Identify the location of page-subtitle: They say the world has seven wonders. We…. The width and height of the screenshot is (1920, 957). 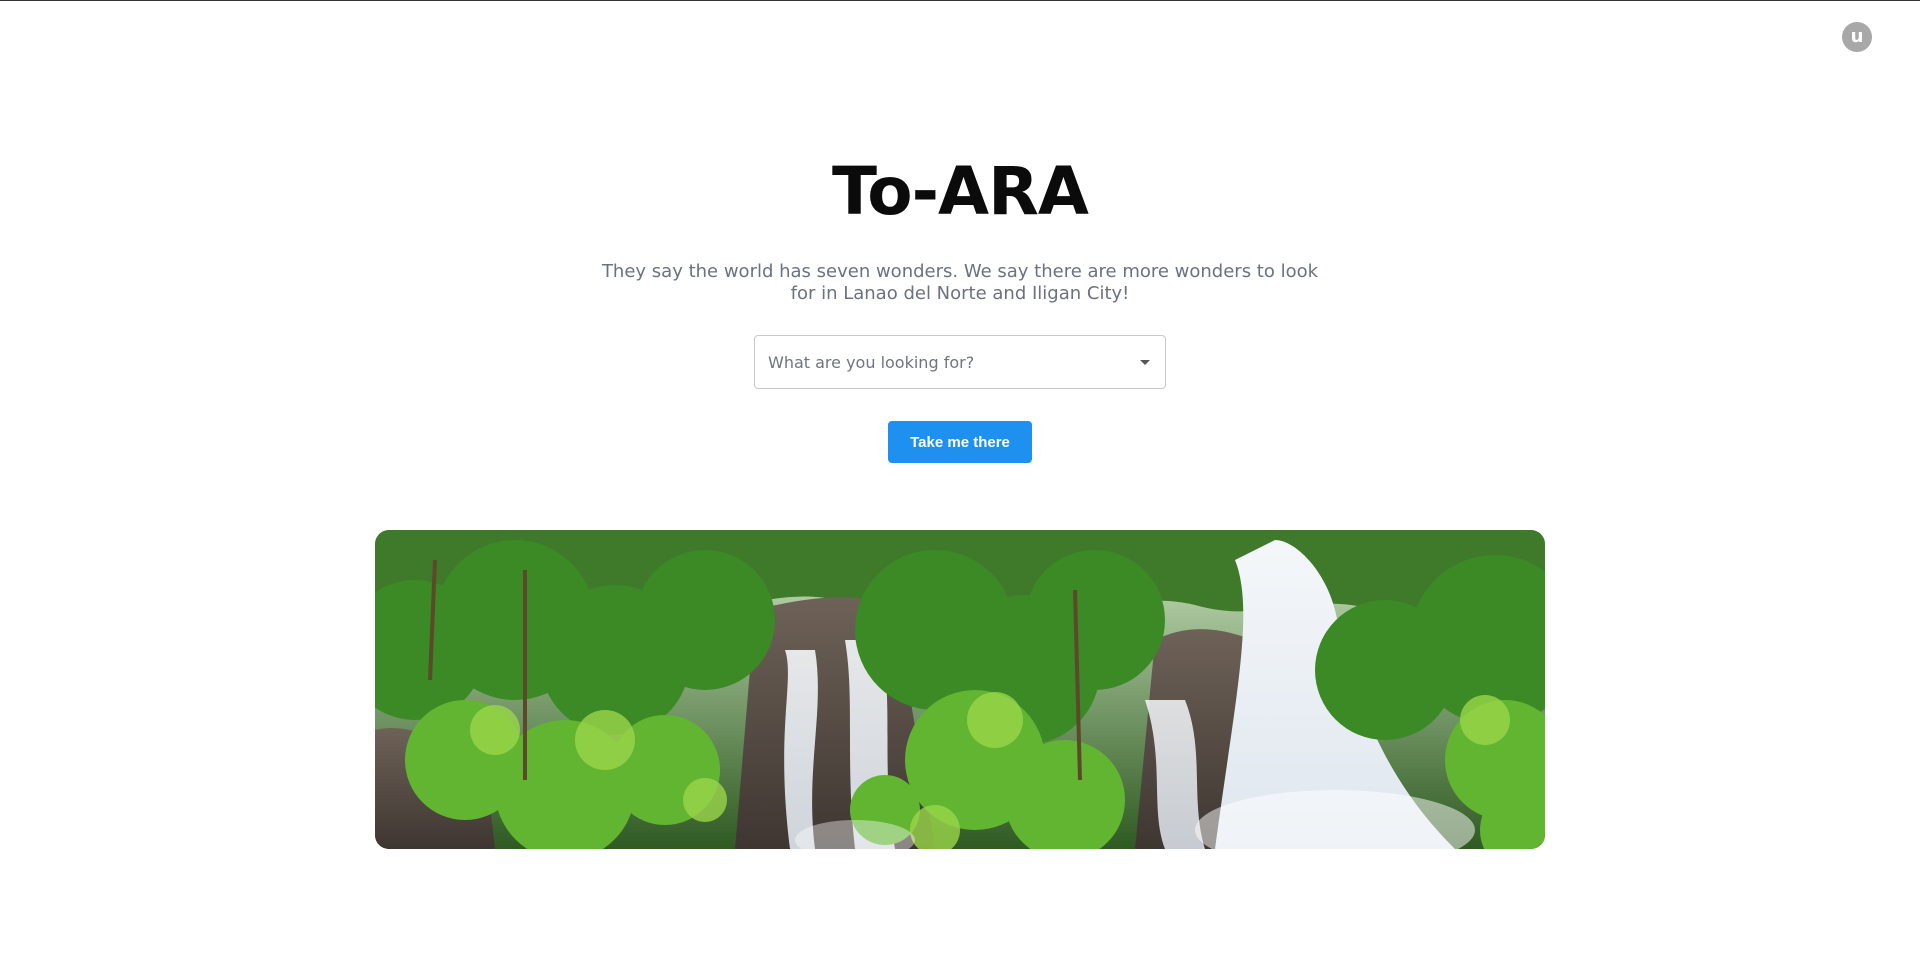
(960, 282).